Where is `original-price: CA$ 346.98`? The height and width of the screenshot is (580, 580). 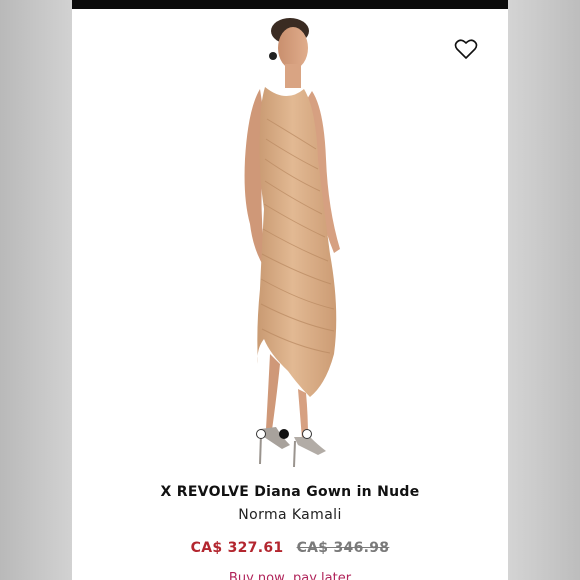
original-price: CA$ 346.98 is located at coordinates (343, 548).